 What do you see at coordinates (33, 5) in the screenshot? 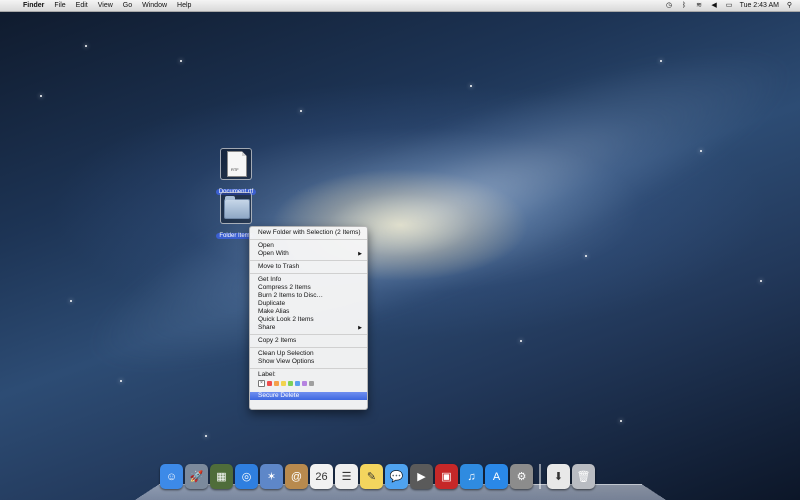
I see `menu-finder: Finder` at bounding box center [33, 5].